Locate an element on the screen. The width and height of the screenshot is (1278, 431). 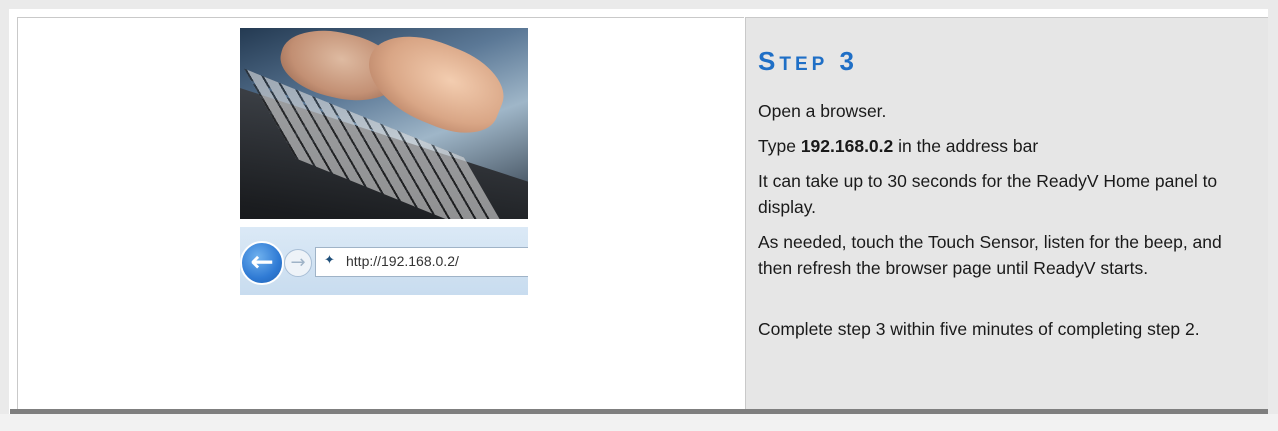
frame-left is located at coordinates (4, 215).